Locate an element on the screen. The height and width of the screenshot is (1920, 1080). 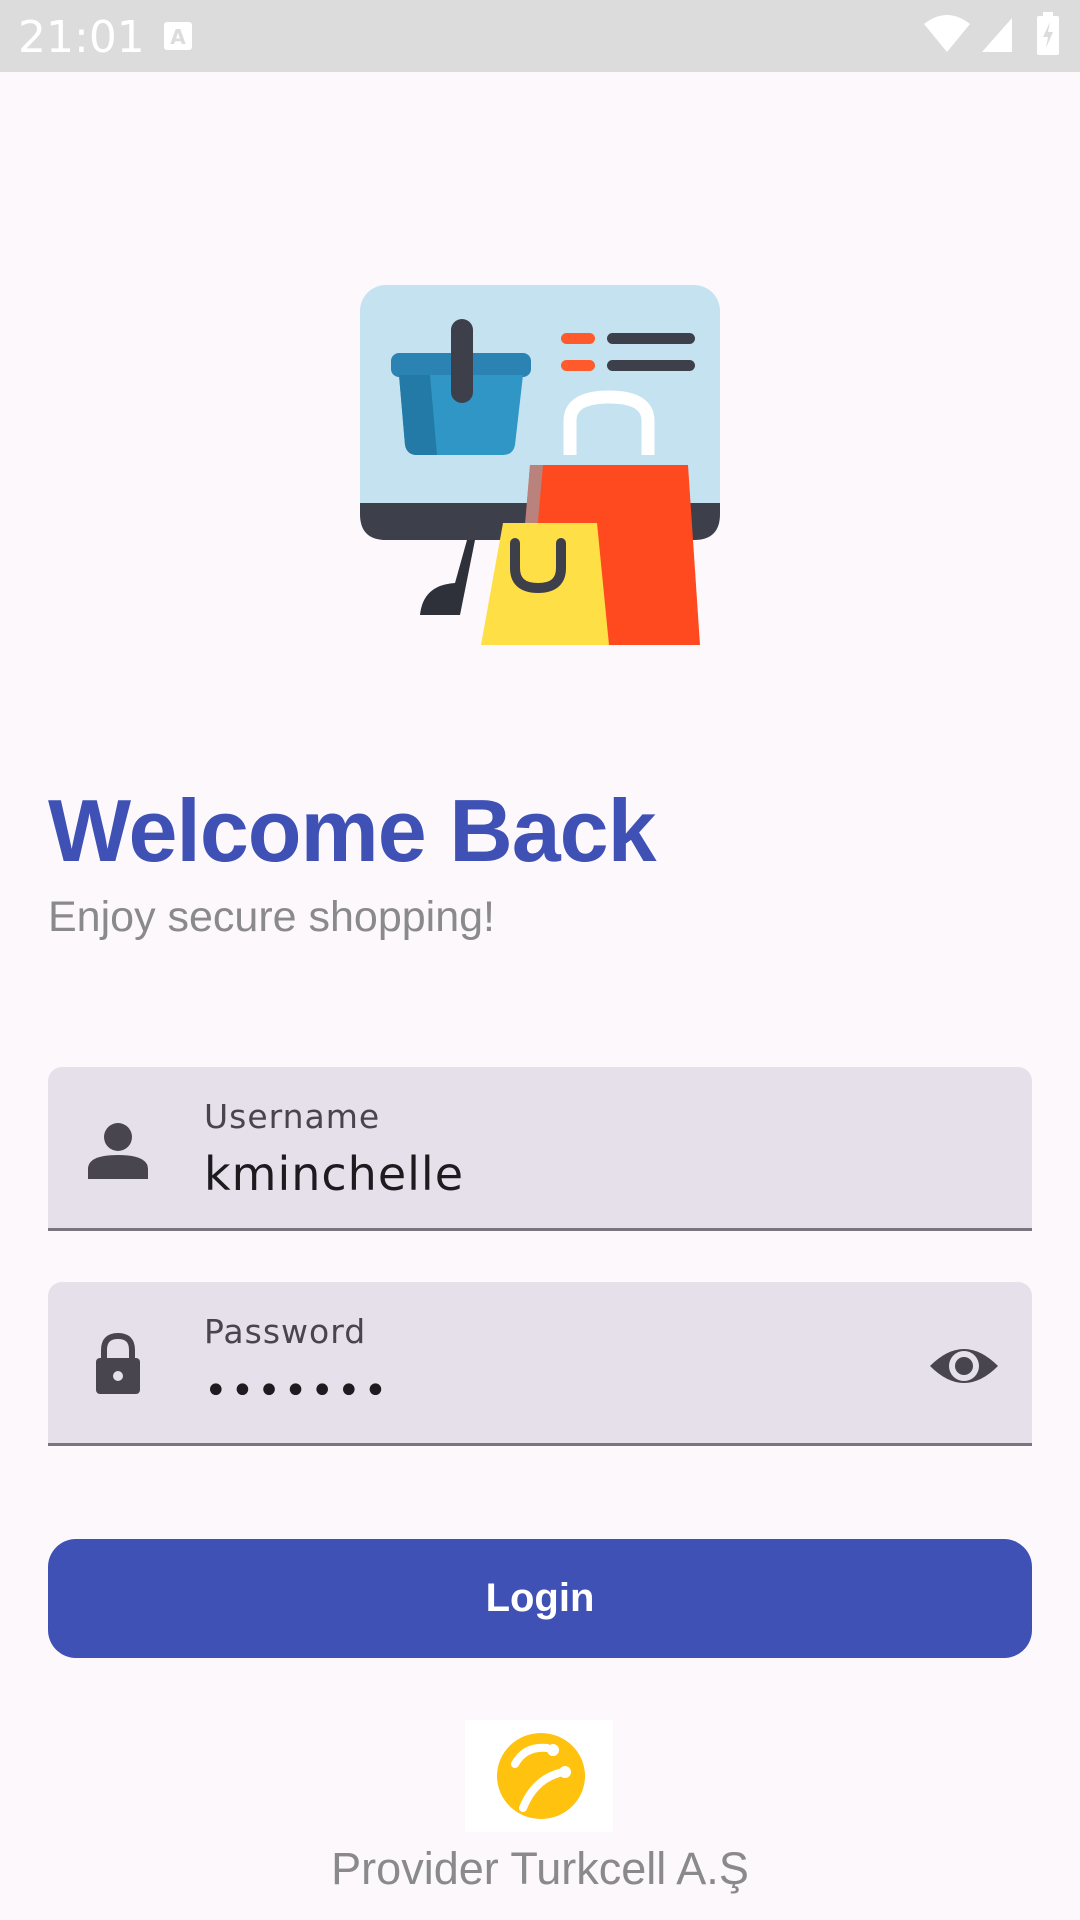
status-bar: 21:01 A is located at coordinates (540, 36).